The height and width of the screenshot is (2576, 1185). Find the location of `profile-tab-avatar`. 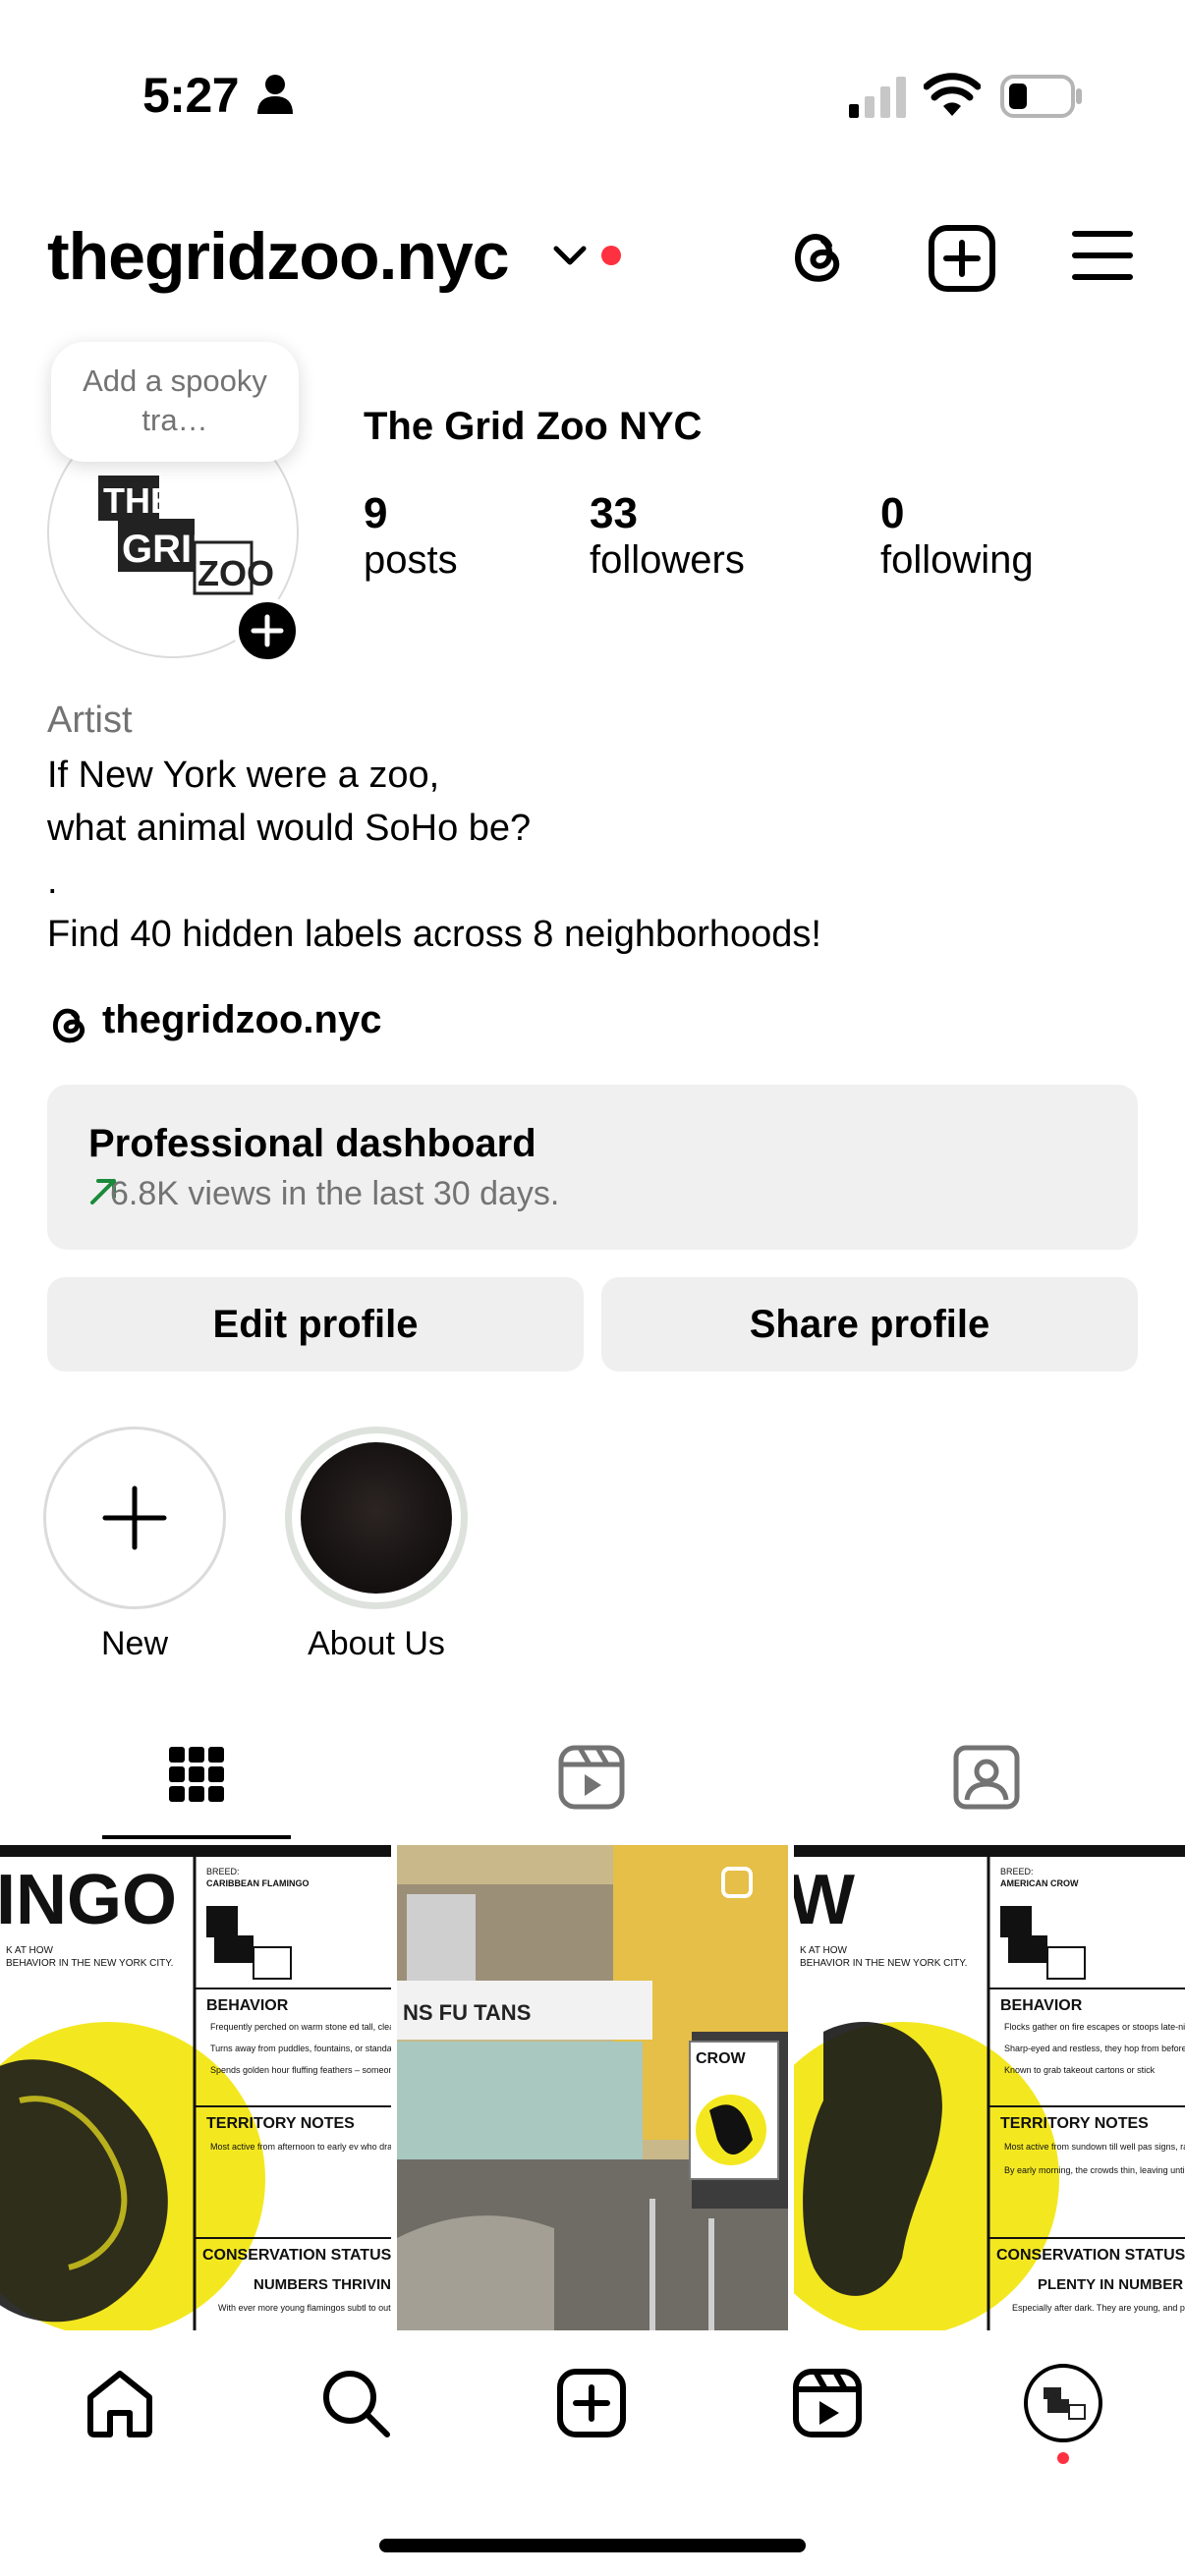

profile-tab-avatar is located at coordinates (1063, 2403).